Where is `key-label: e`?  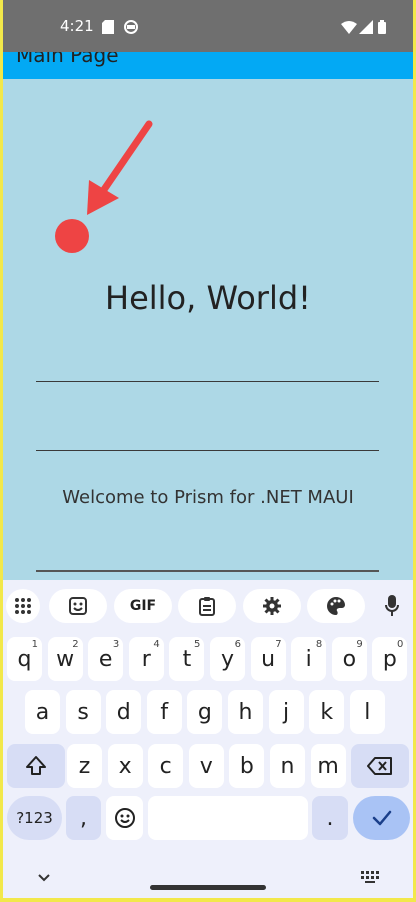 key-label: e is located at coordinates (105, 659).